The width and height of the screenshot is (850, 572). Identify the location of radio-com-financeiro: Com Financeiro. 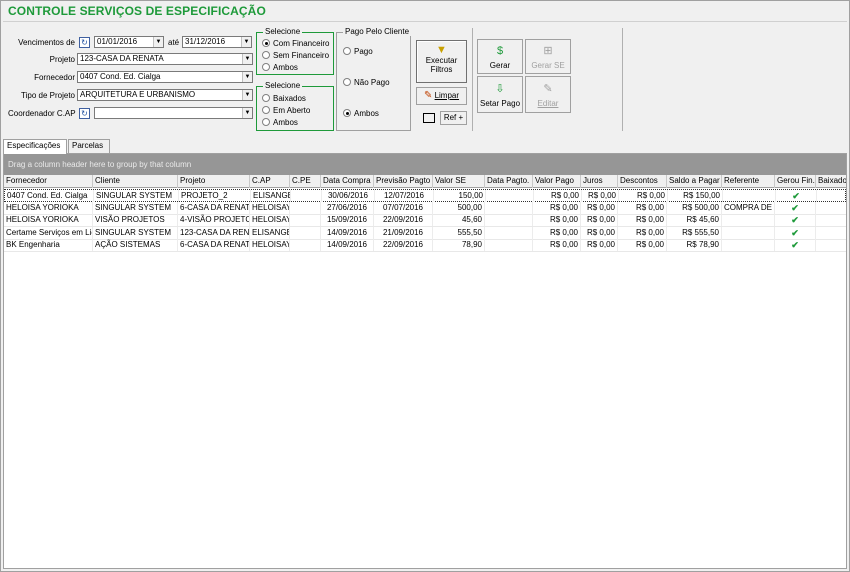
(295, 43).